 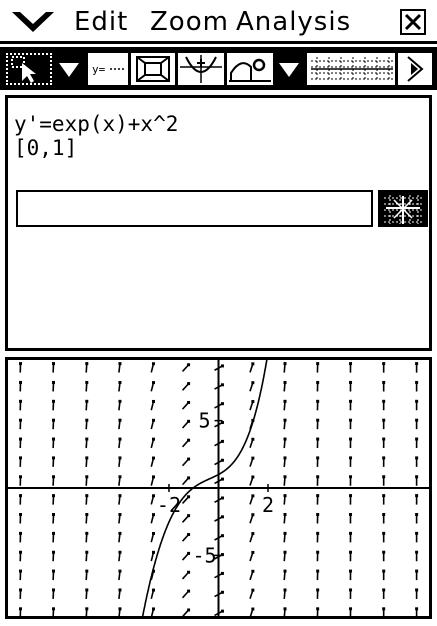 I want to click on menu-analysis: Analysis, so click(x=293, y=22).